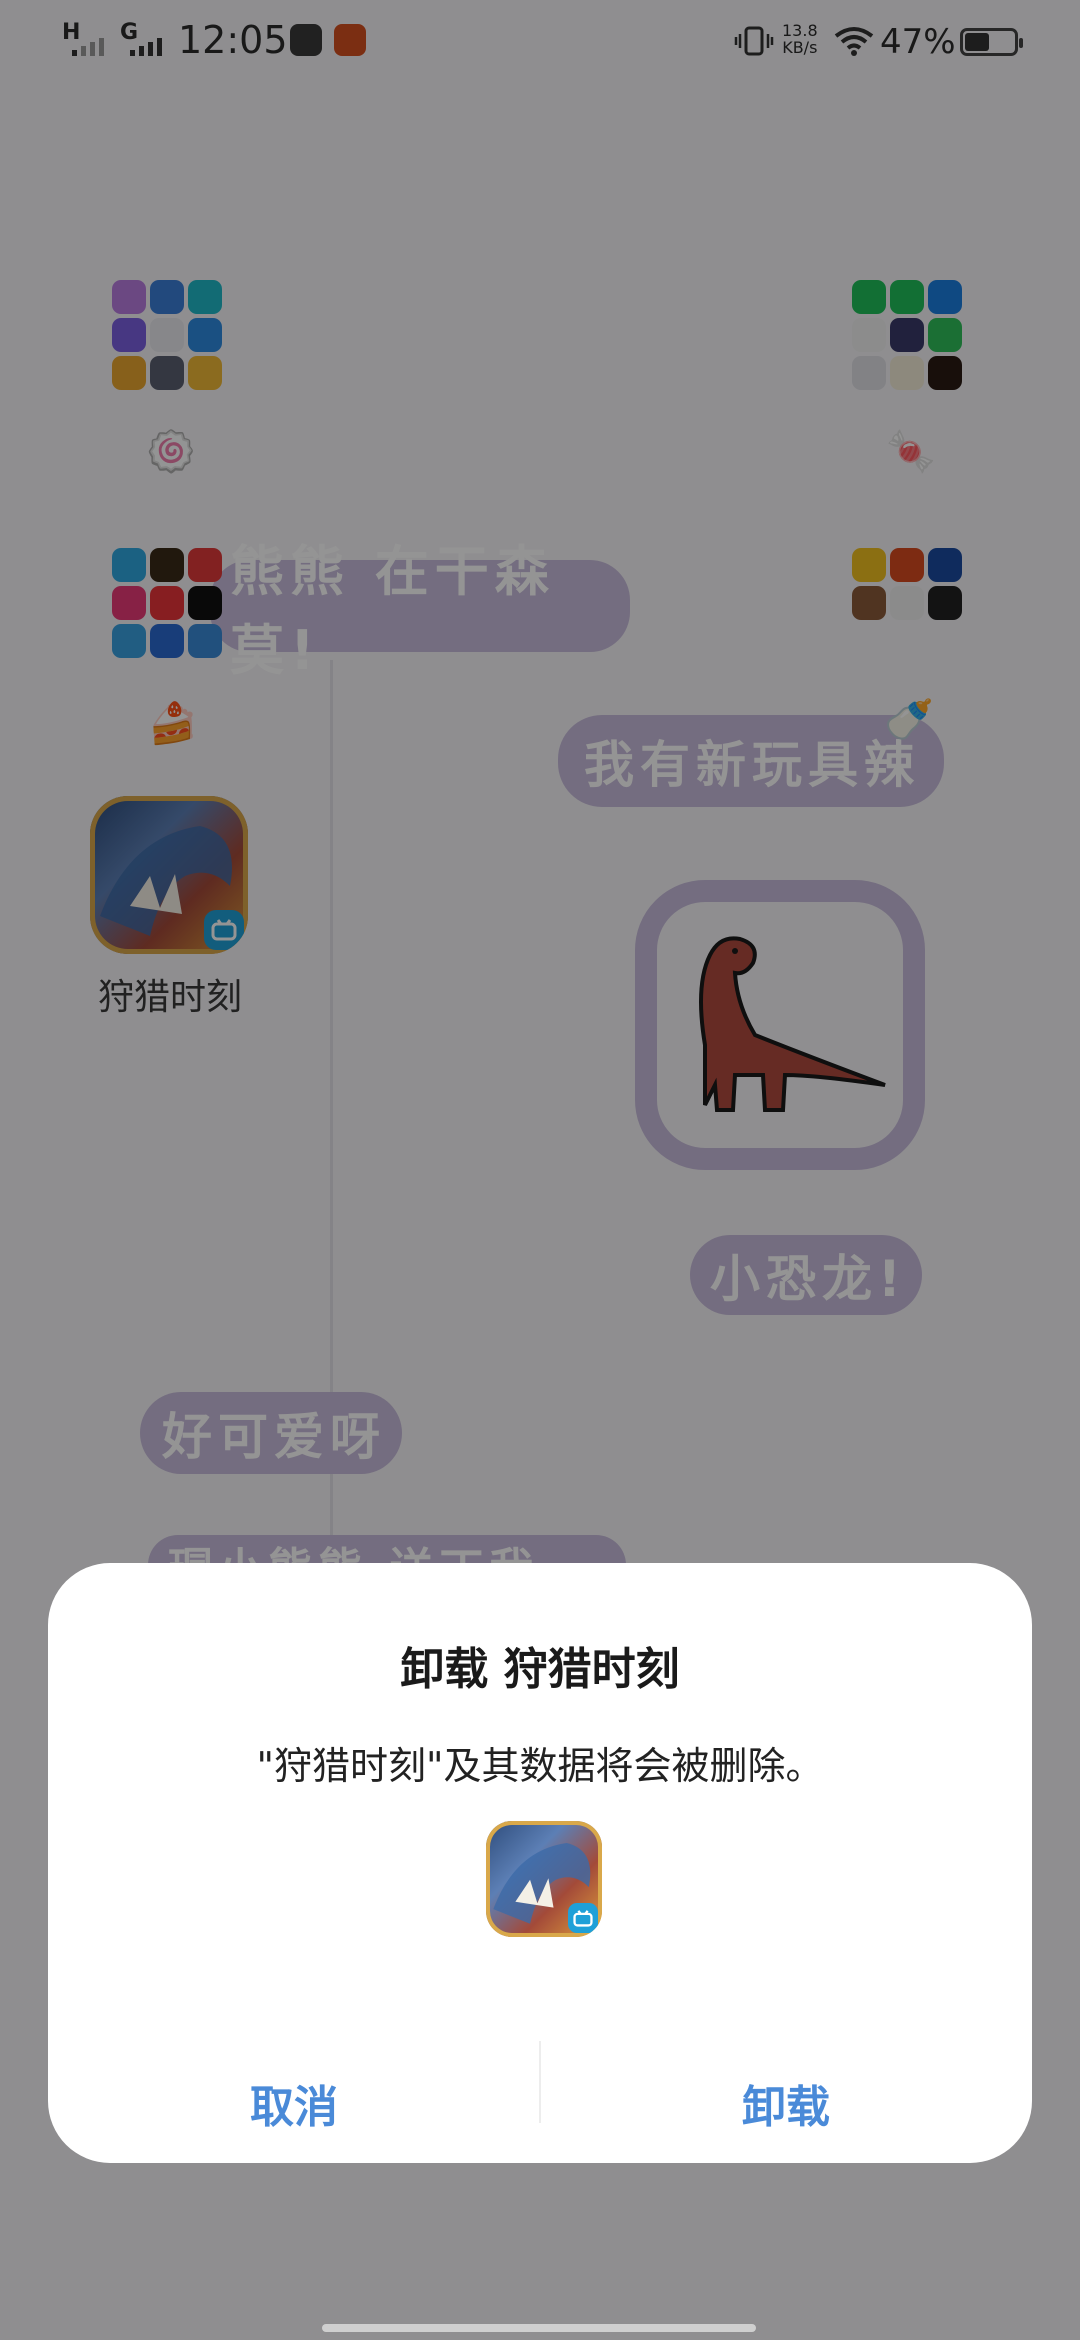 This screenshot has width=1080, height=2340. What do you see at coordinates (583, 1918) in the screenshot?
I see `bilibili-badge-icon` at bounding box center [583, 1918].